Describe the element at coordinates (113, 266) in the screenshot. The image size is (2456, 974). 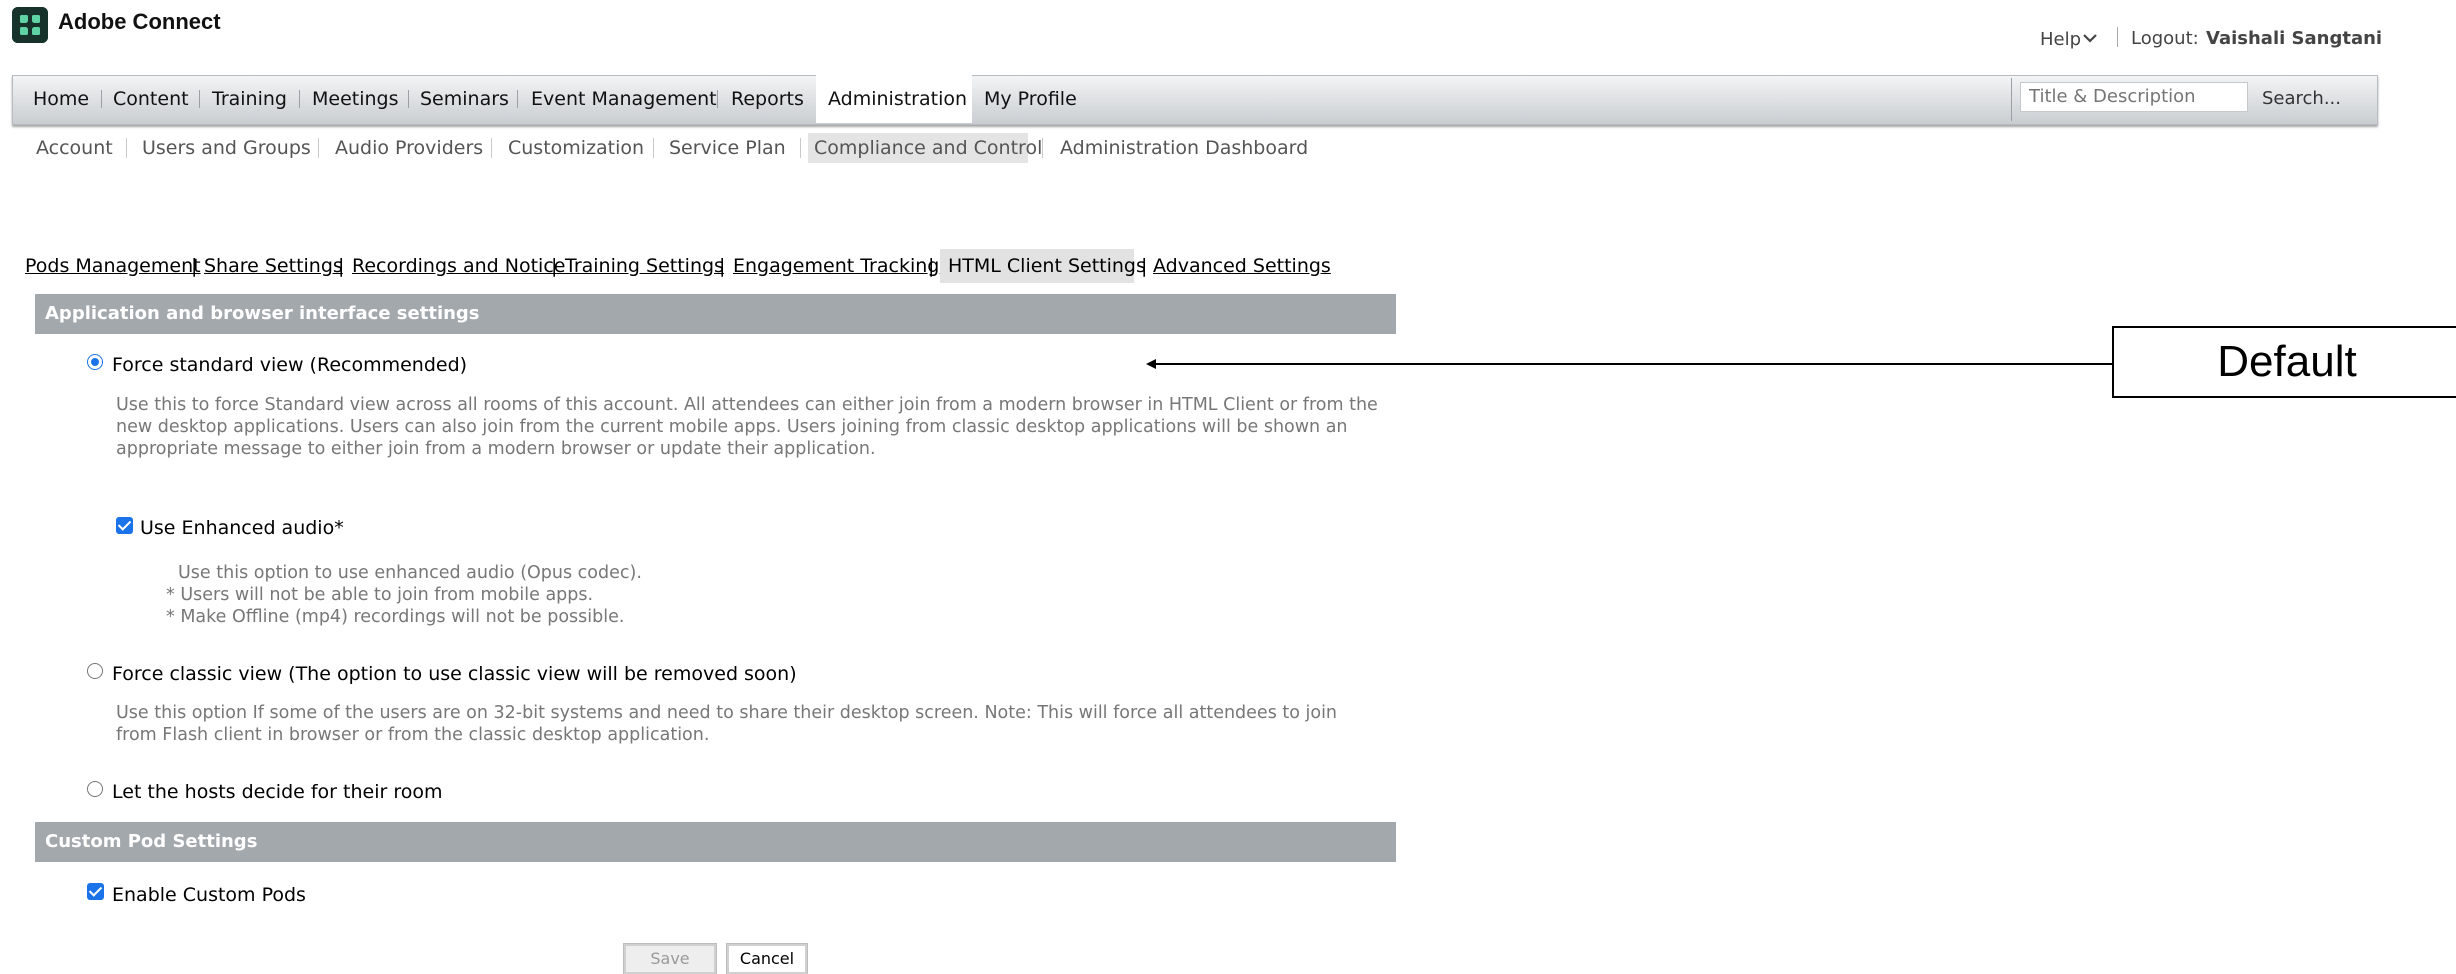
I see `tab-pods-management: Pods Management` at that location.